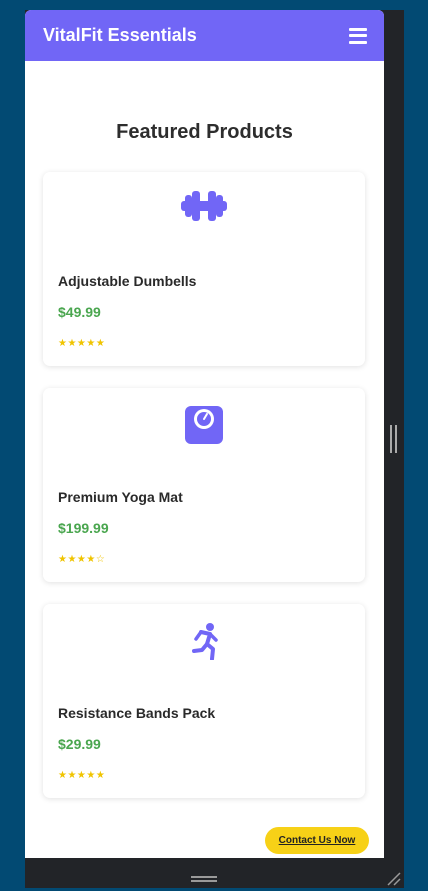  I want to click on contact-us-button: Contact Us Now, so click(317, 840).